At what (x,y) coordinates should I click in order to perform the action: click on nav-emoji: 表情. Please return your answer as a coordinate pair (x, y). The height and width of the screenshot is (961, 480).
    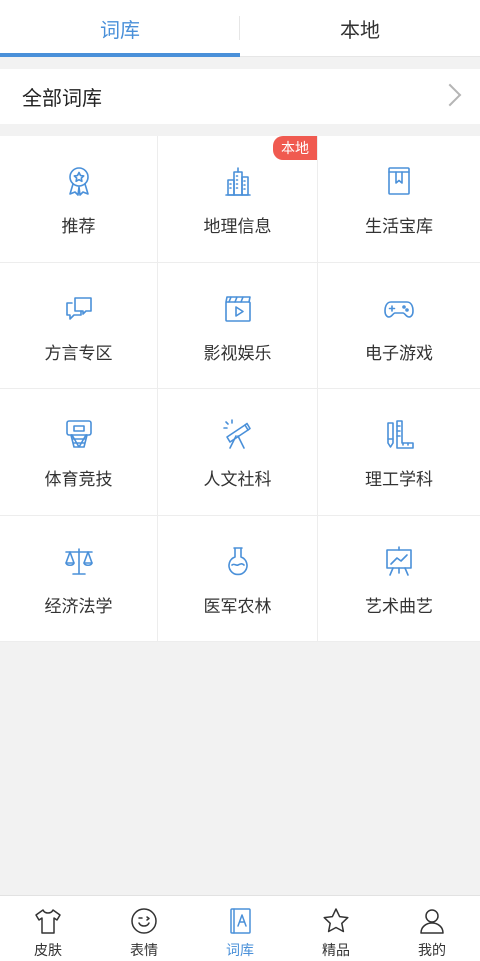
    Looking at the image, I should click on (144, 928).